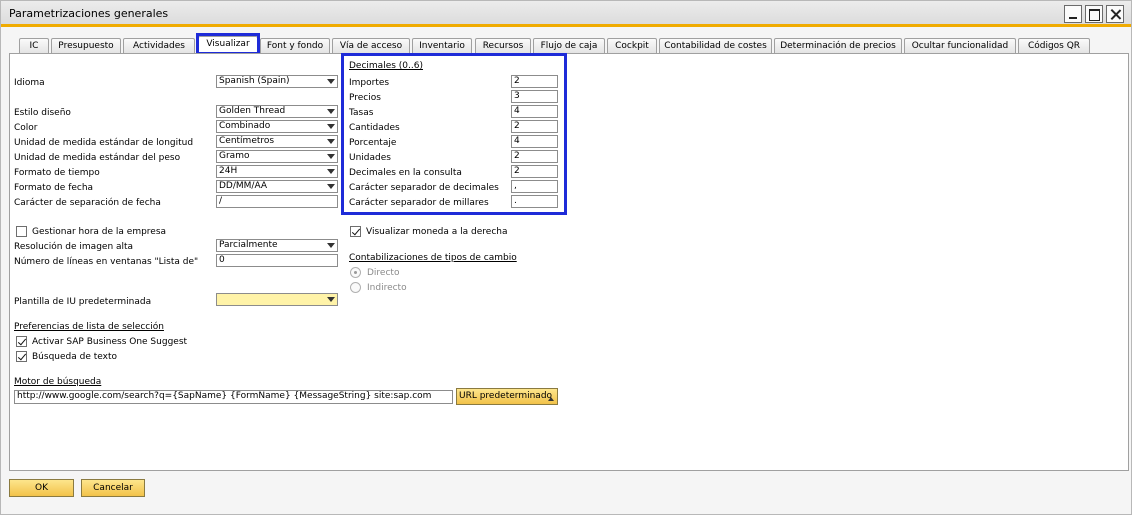 The height and width of the screenshot is (515, 1132). What do you see at coordinates (960, 45) in the screenshot?
I see `tab-ocultar-funcionalidad: Ocultar funcionalidad` at bounding box center [960, 45].